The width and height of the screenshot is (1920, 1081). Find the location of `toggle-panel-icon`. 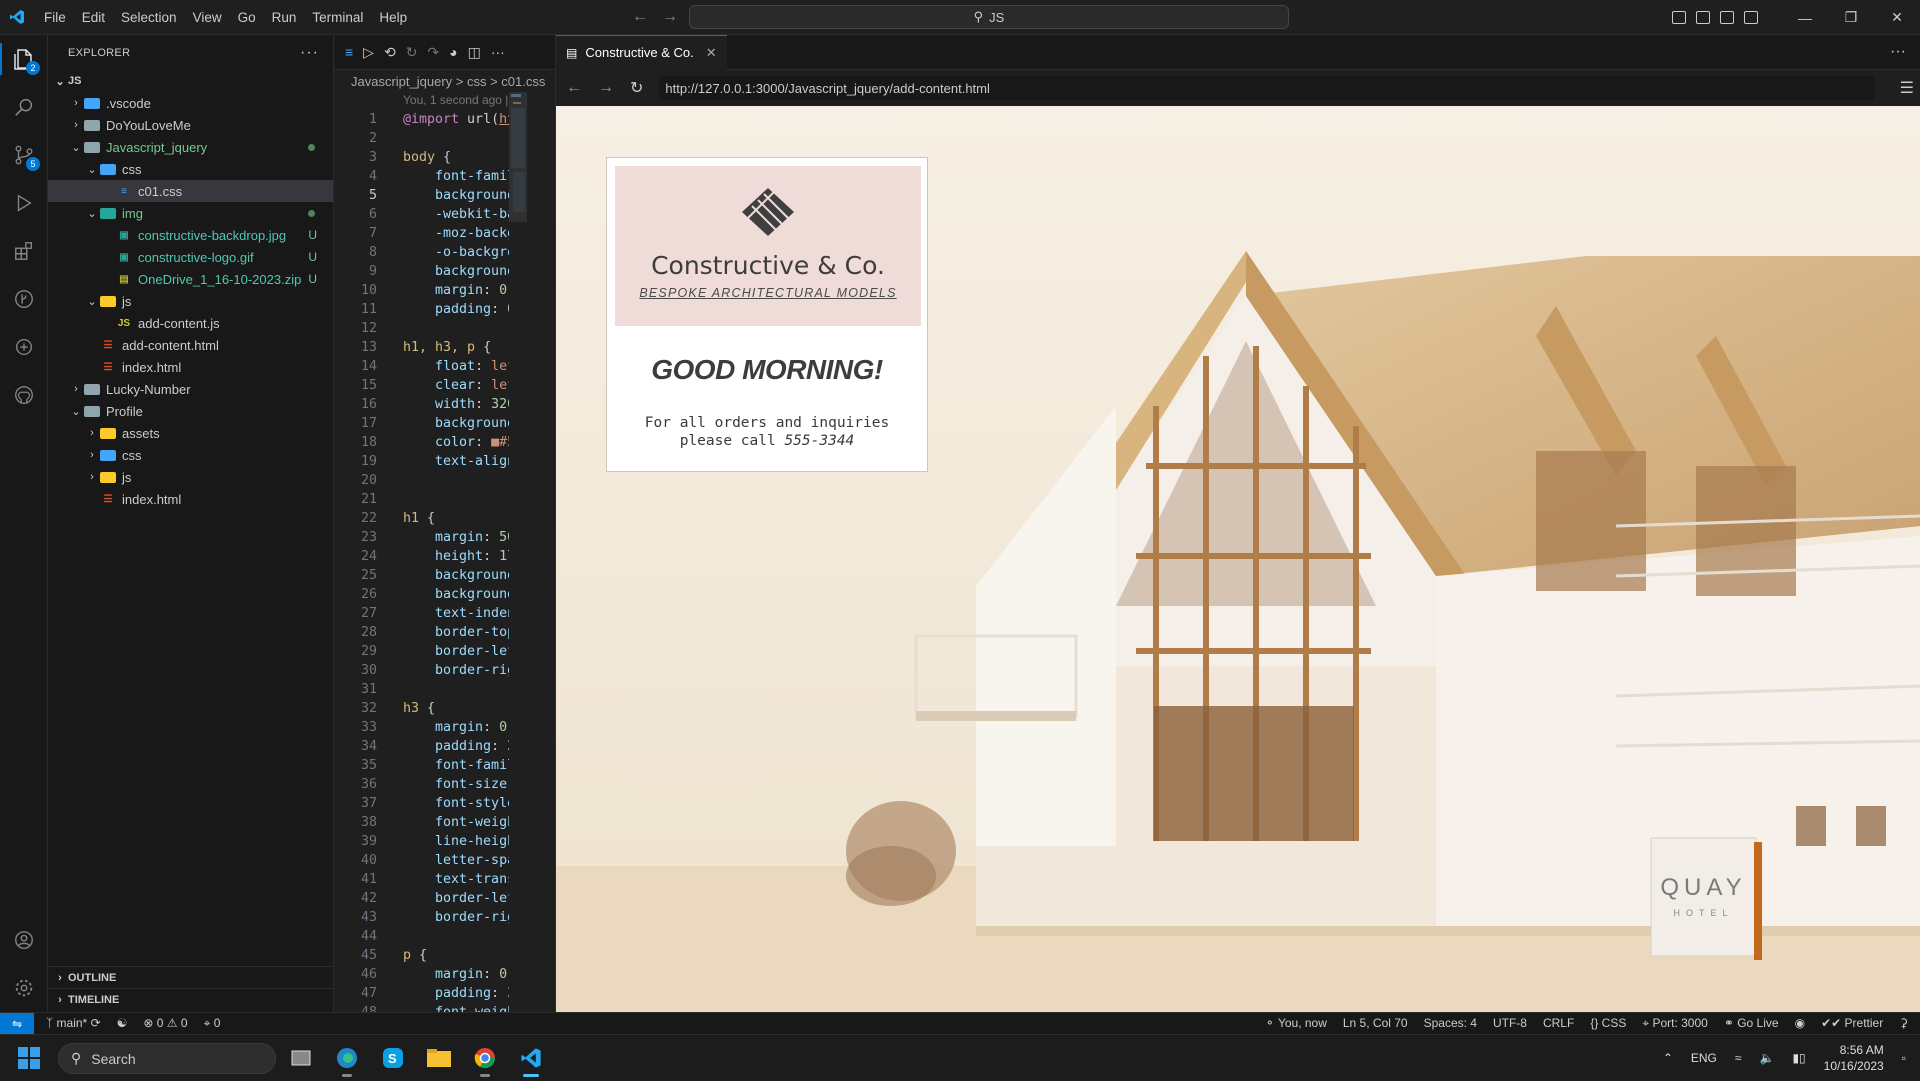

toggle-panel-icon is located at coordinates (1703, 17).